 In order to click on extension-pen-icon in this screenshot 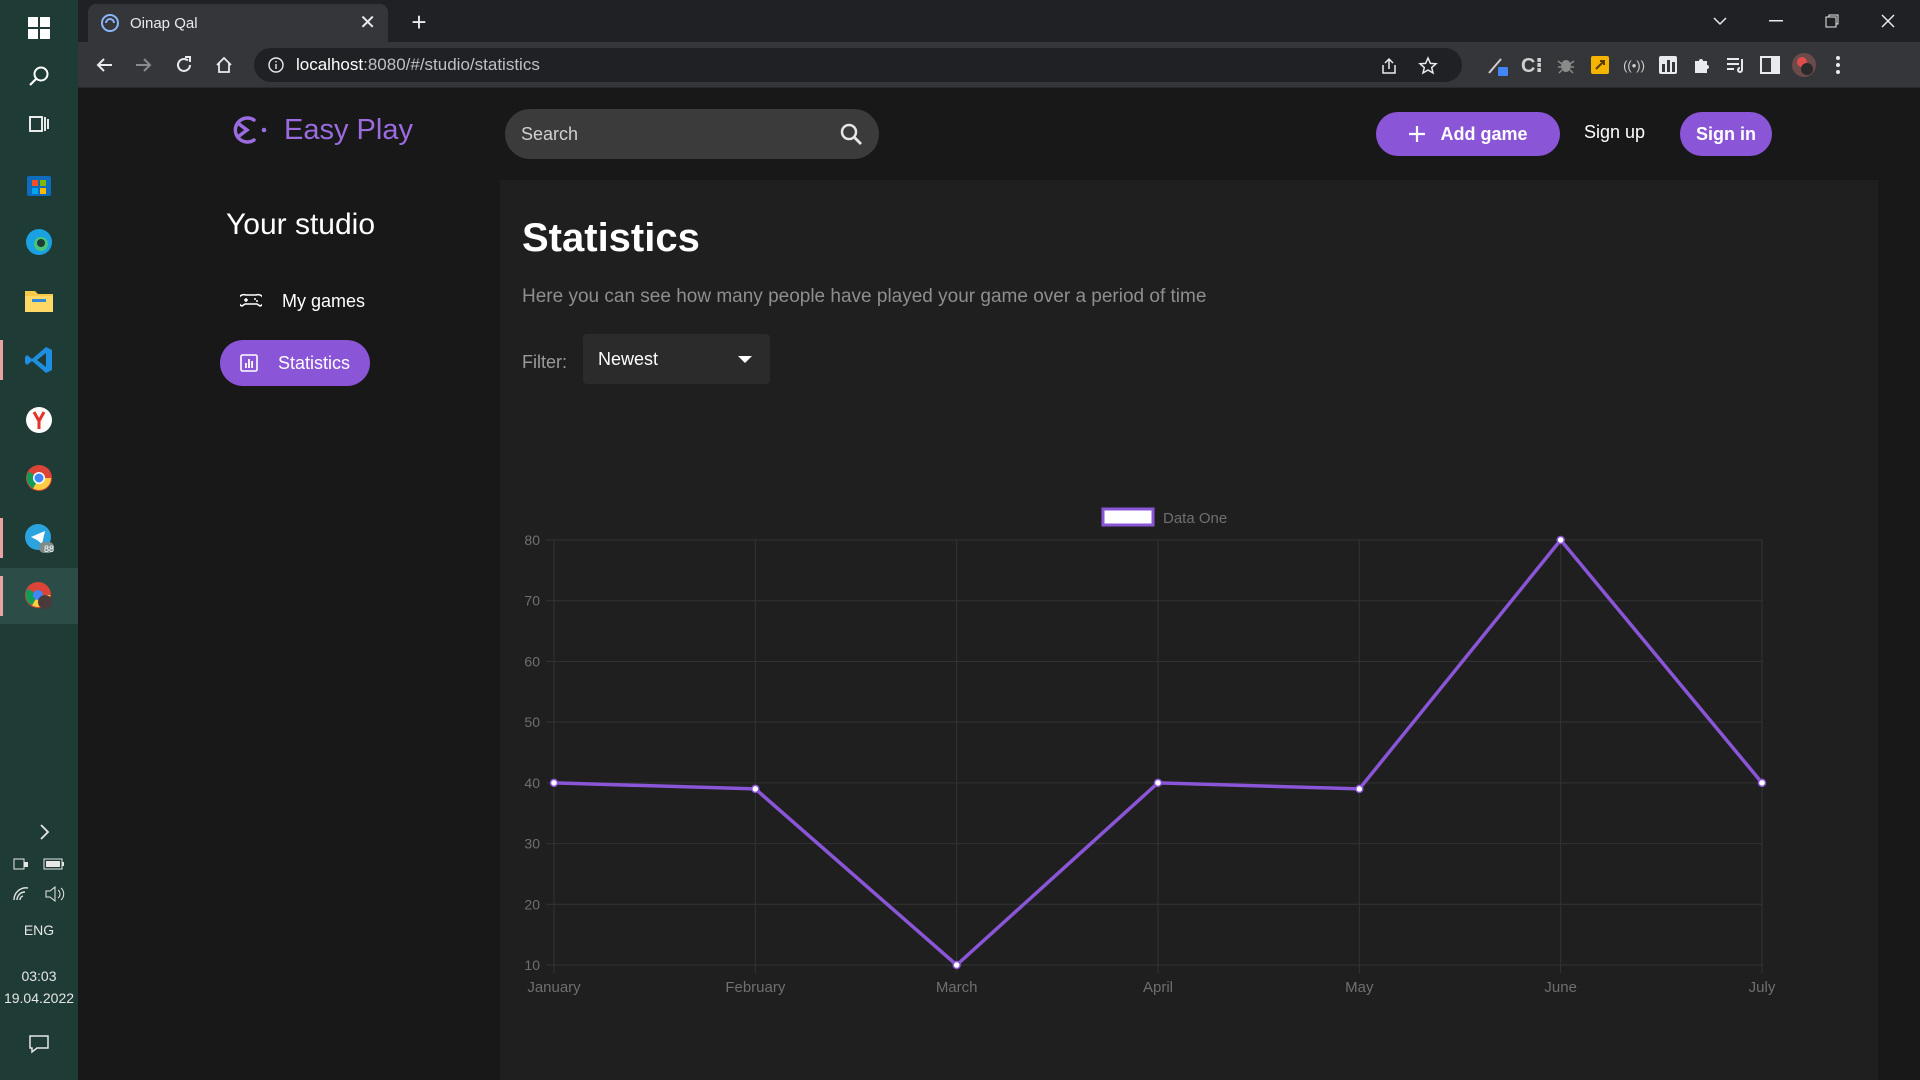, I will do `click(1498, 65)`.